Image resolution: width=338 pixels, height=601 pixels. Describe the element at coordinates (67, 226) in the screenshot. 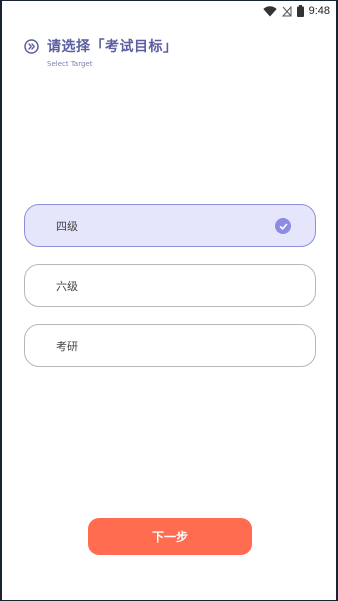

I see `option-label: 四级` at that location.